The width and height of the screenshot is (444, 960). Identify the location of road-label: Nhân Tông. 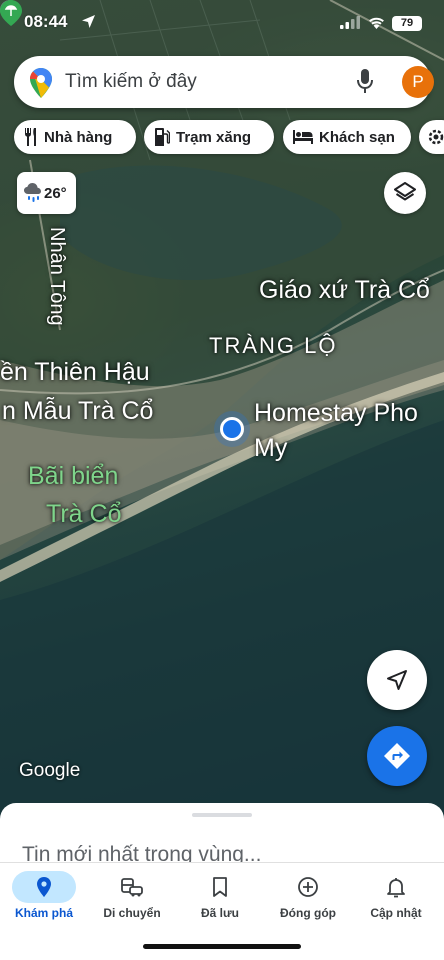
(57, 276).